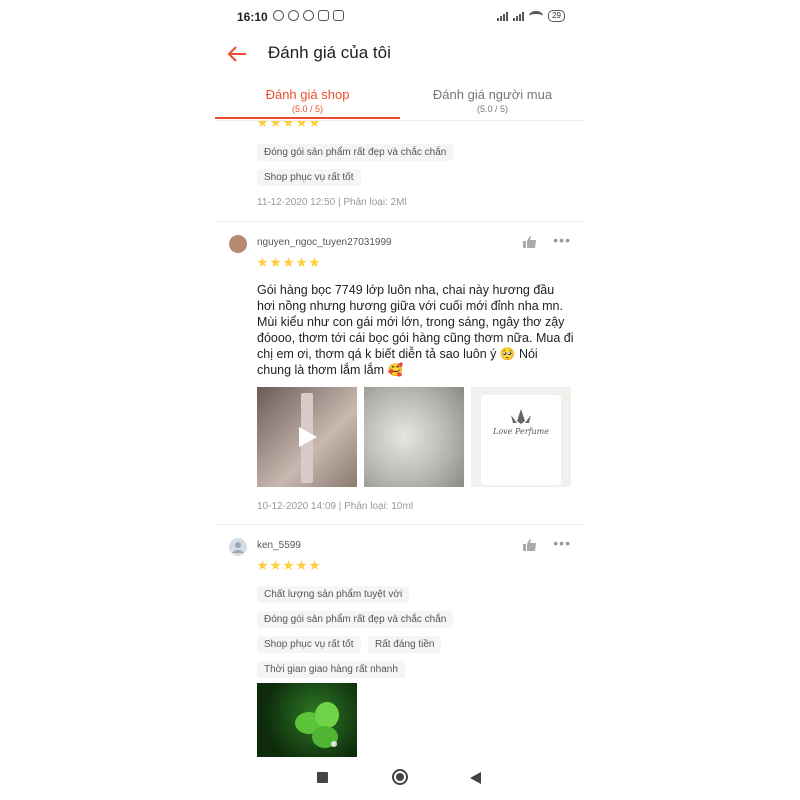 The height and width of the screenshot is (800, 800). What do you see at coordinates (404, 644) in the screenshot?
I see `review-tag: Rất đáng tiền` at bounding box center [404, 644].